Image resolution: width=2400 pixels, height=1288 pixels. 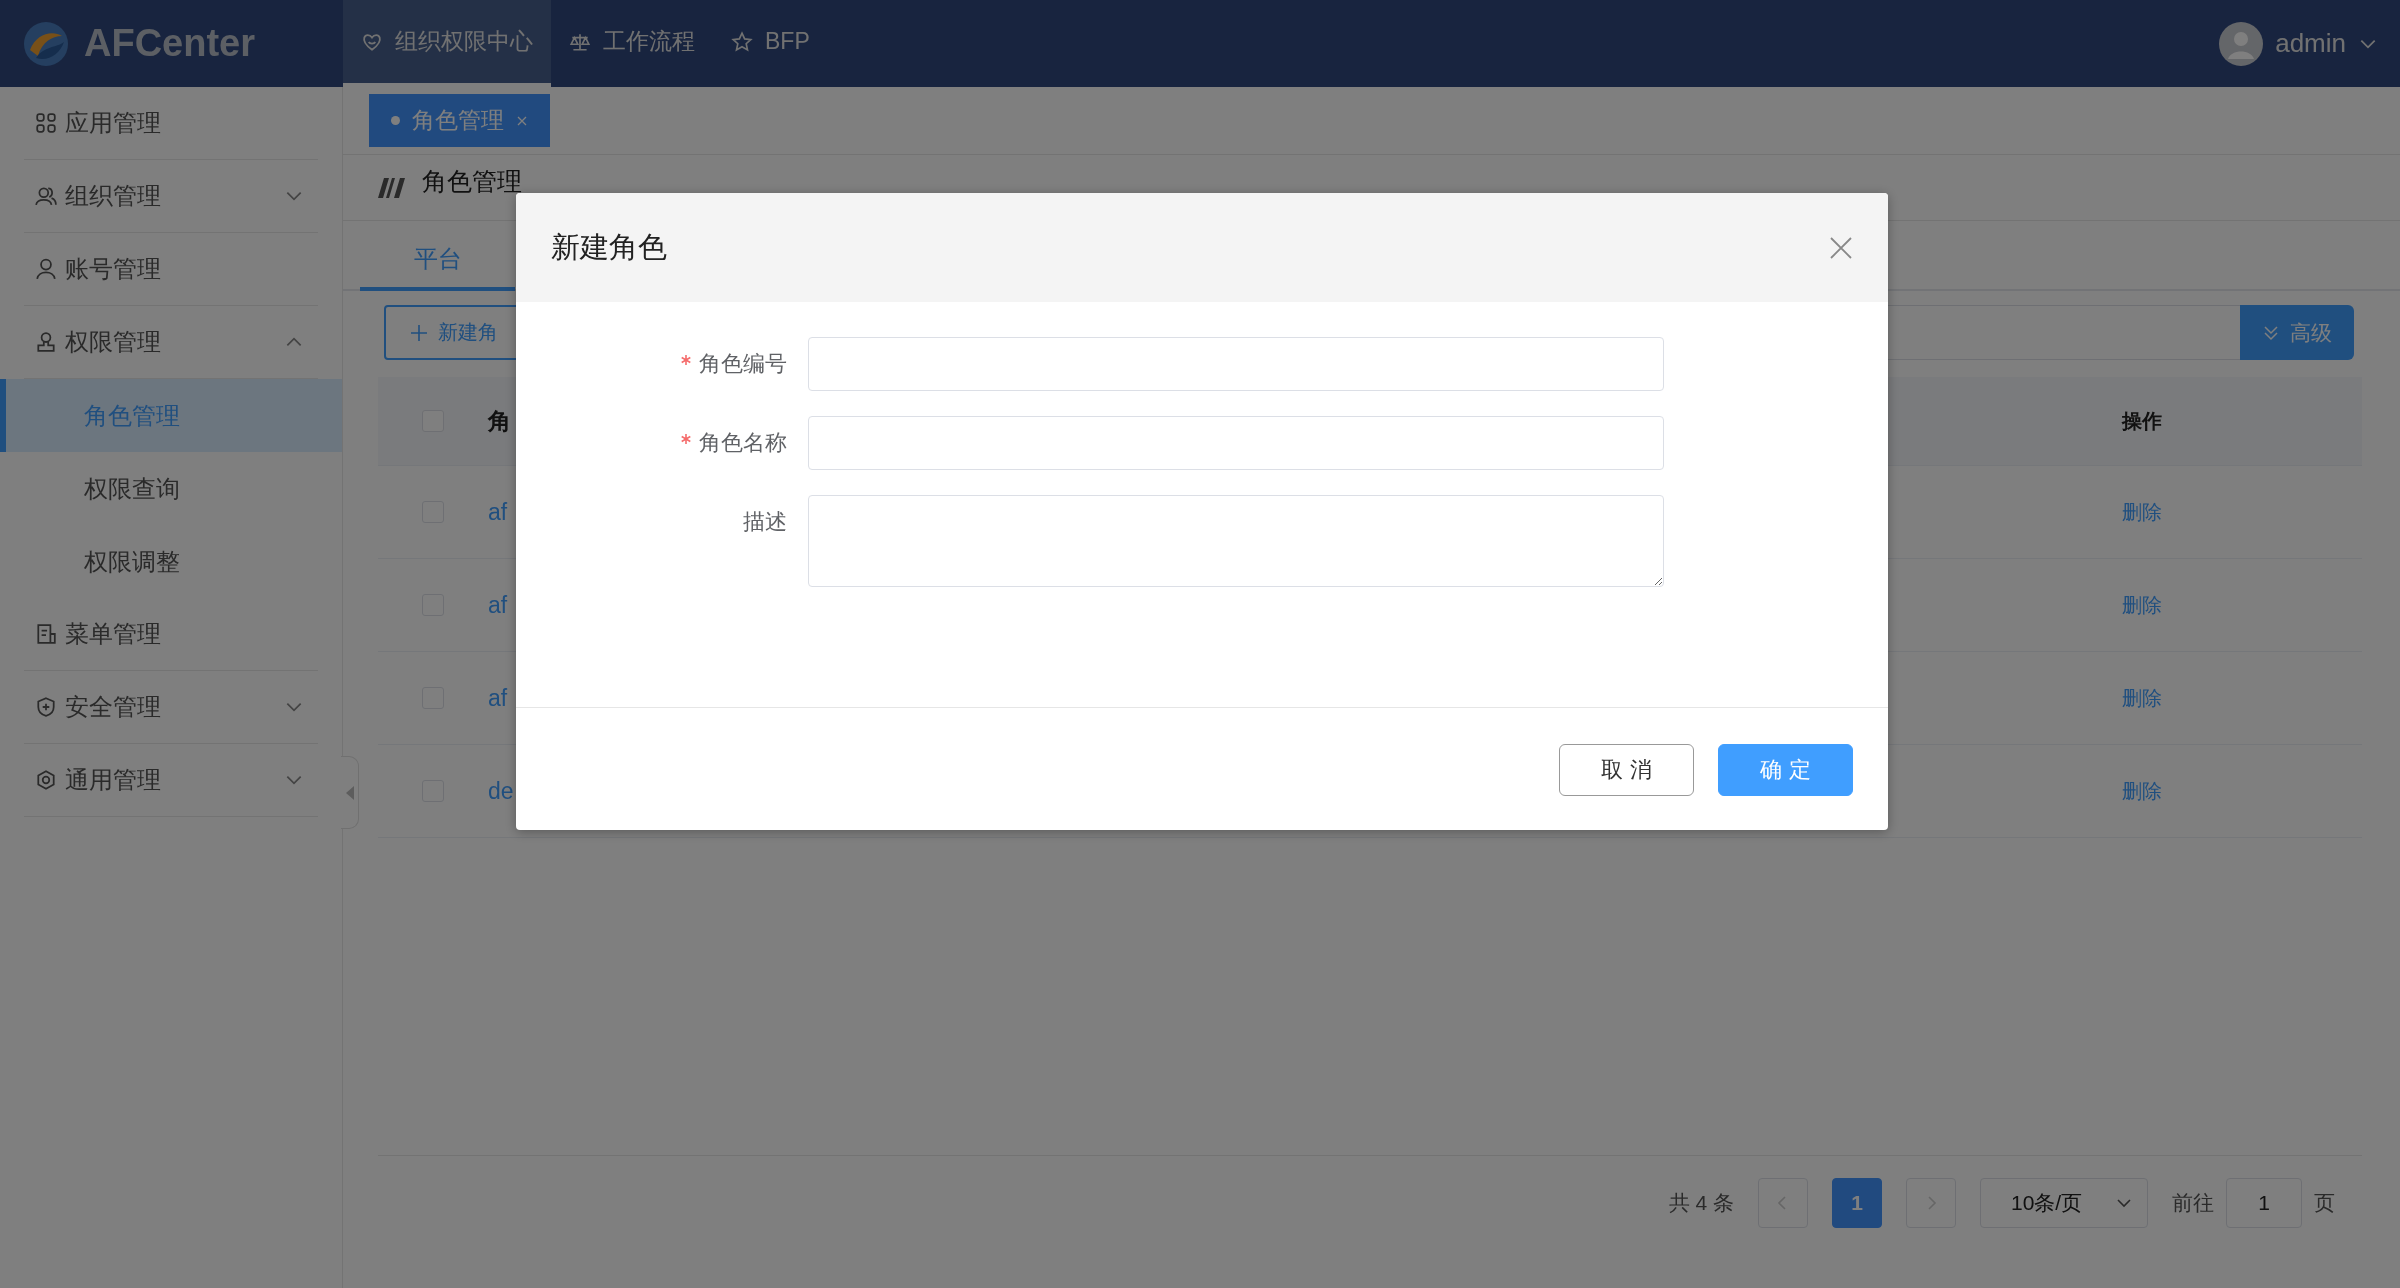 I want to click on sidebar-item: 组织管理, so click(x=171, y=196).